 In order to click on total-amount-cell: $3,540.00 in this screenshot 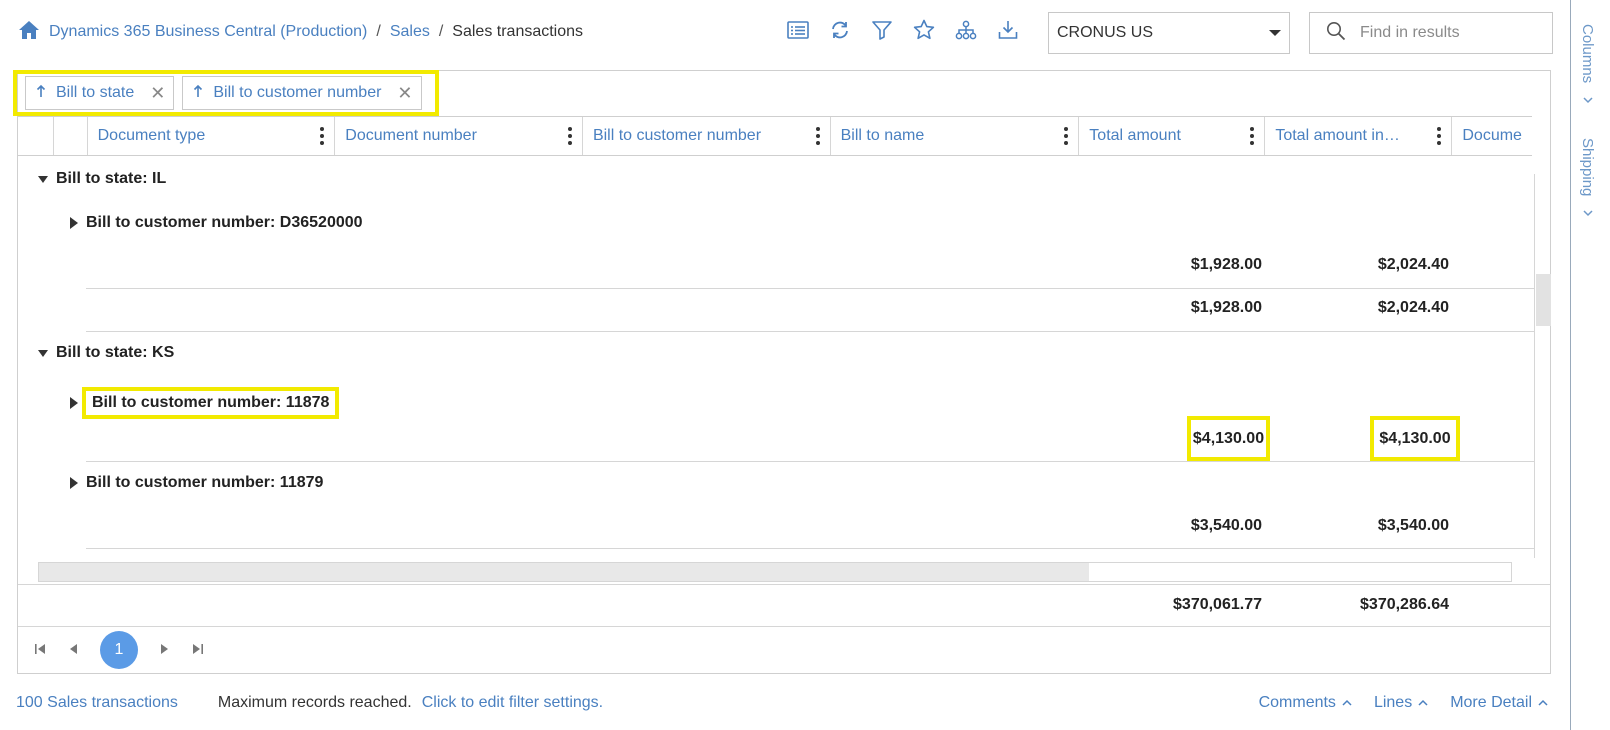, I will do `click(1226, 525)`.